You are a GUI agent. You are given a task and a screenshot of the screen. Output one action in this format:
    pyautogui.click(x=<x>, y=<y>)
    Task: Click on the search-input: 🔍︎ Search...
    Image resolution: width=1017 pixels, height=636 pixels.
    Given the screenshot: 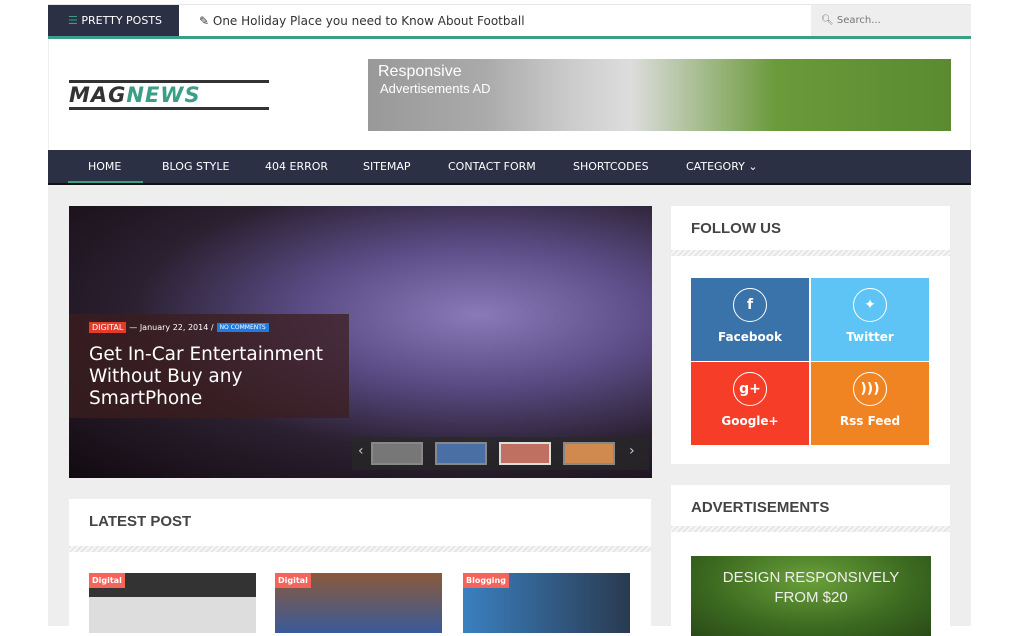 What is the action you would take?
    pyautogui.click(x=891, y=21)
    